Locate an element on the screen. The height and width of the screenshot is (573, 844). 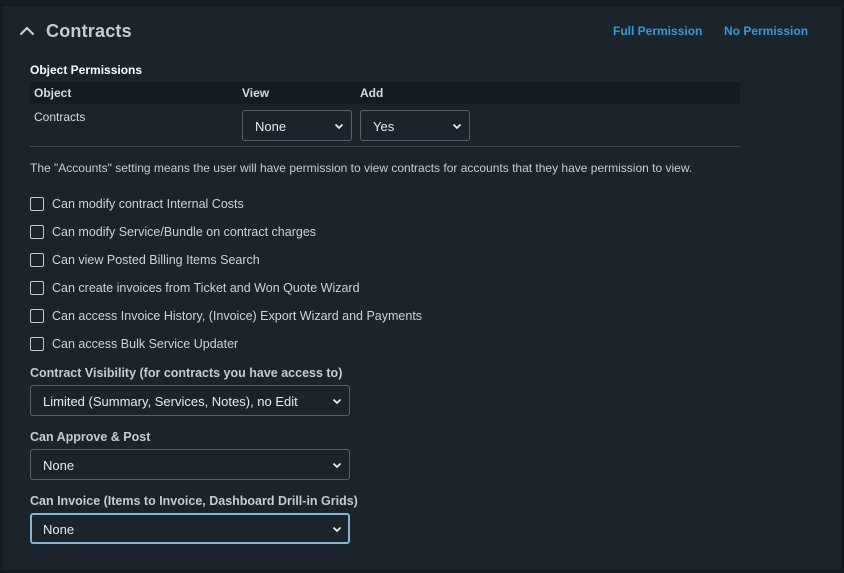
object-name-contracts: Contracts is located at coordinates (60, 117).